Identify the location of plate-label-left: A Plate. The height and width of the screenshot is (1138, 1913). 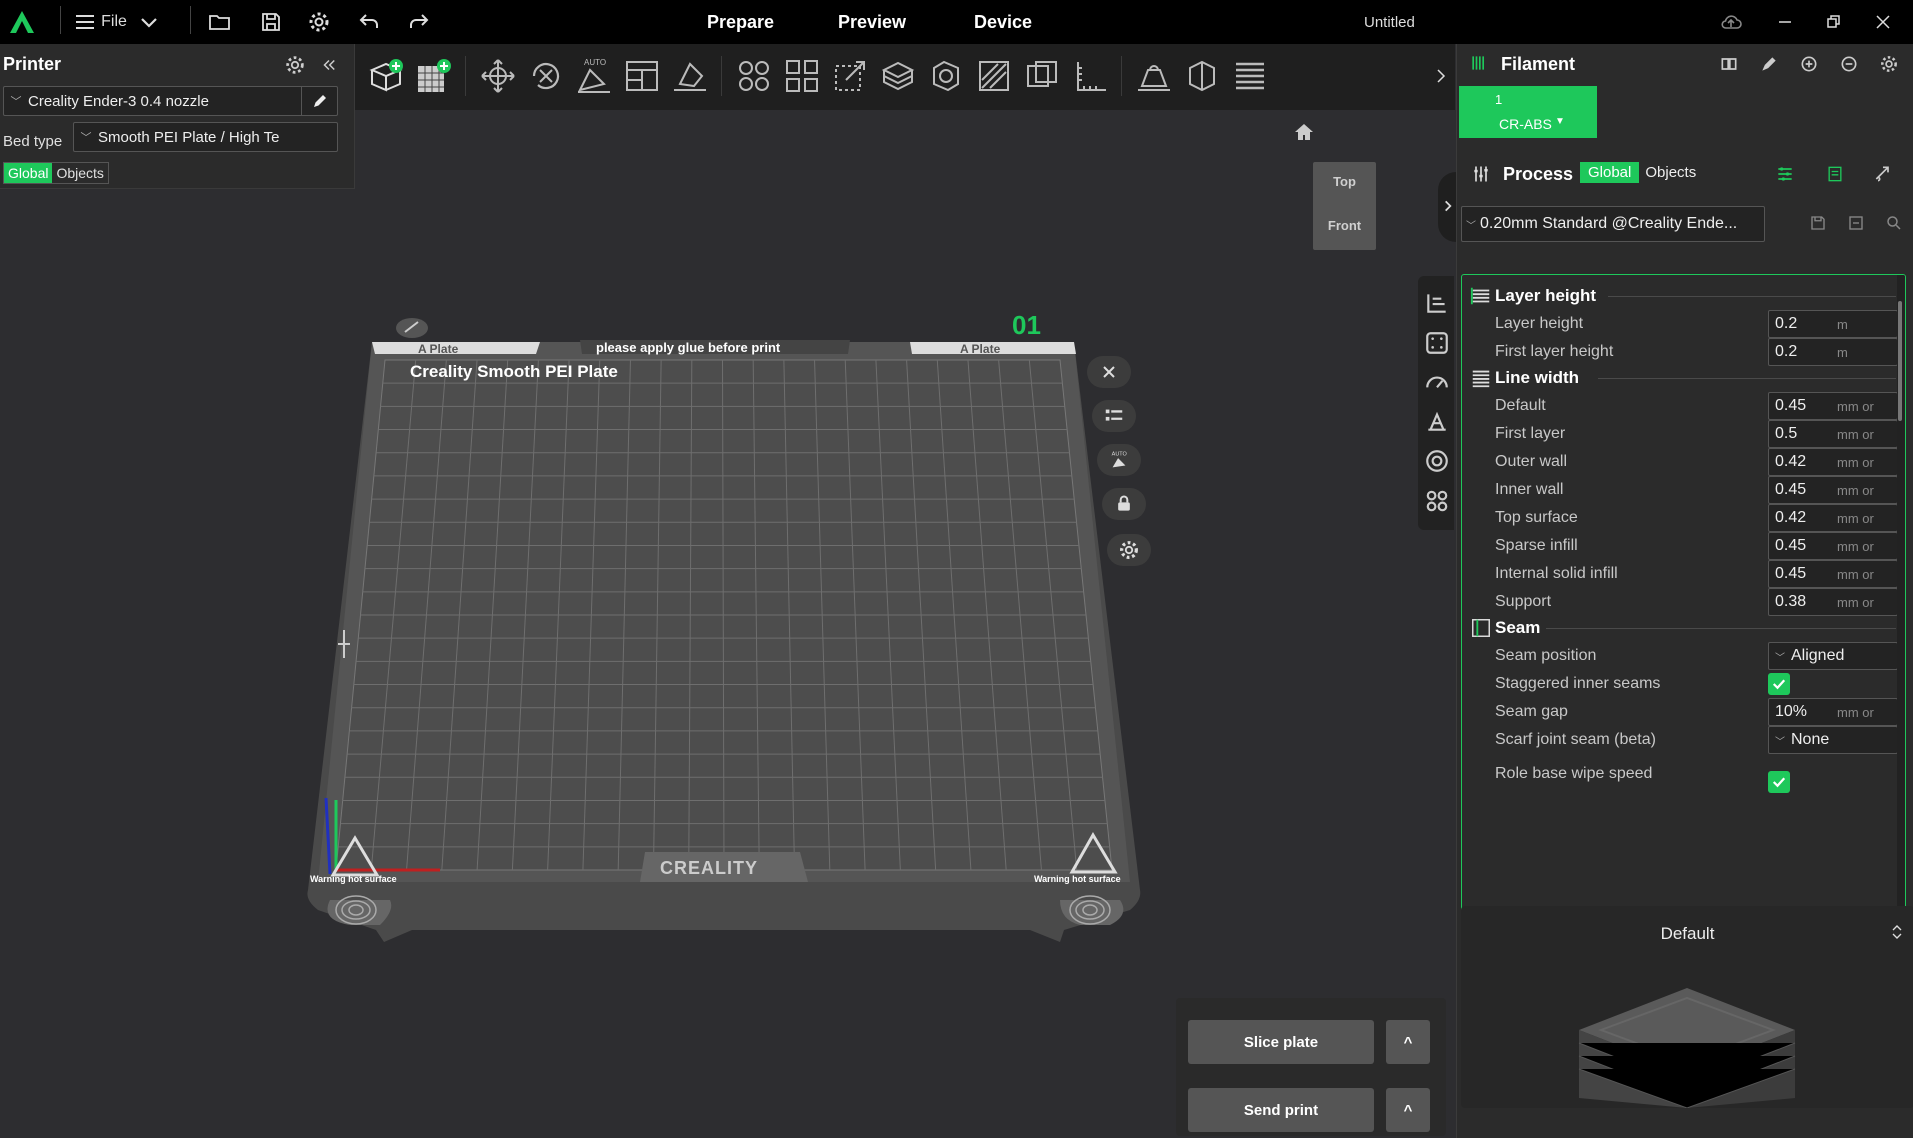
(438, 349).